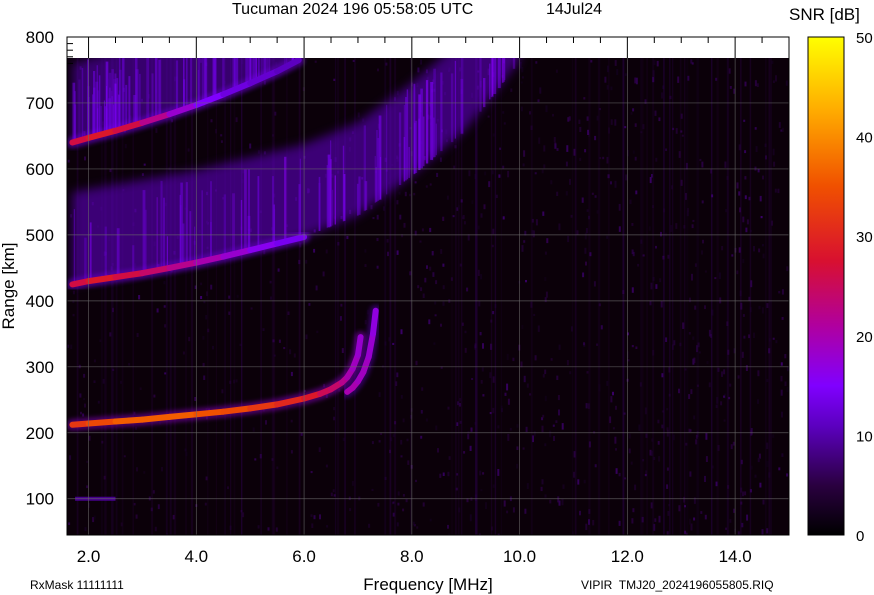 The width and height of the screenshot is (874, 595). Describe the element at coordinates (414, 556) in the screenshot. I see `x-tick-labels: 2.0 4.0 6.0 8.0 10.0 12.0 14.0` at that location.